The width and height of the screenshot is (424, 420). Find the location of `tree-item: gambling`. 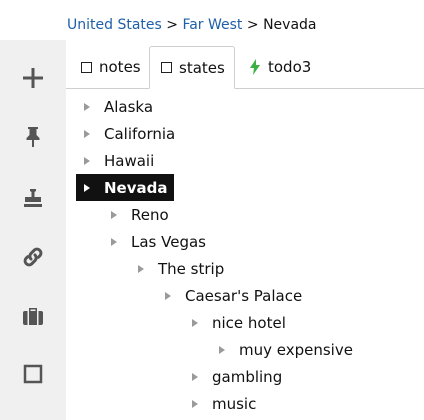

tree-item: gambling is located at coordinates (236, 376).